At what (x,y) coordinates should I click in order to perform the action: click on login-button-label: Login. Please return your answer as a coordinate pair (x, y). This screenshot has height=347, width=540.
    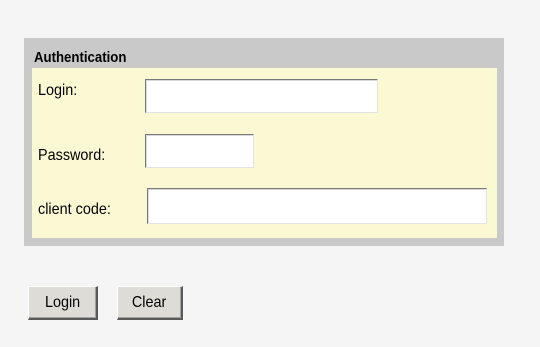
    Looking at the image, I should click on (62, 302).